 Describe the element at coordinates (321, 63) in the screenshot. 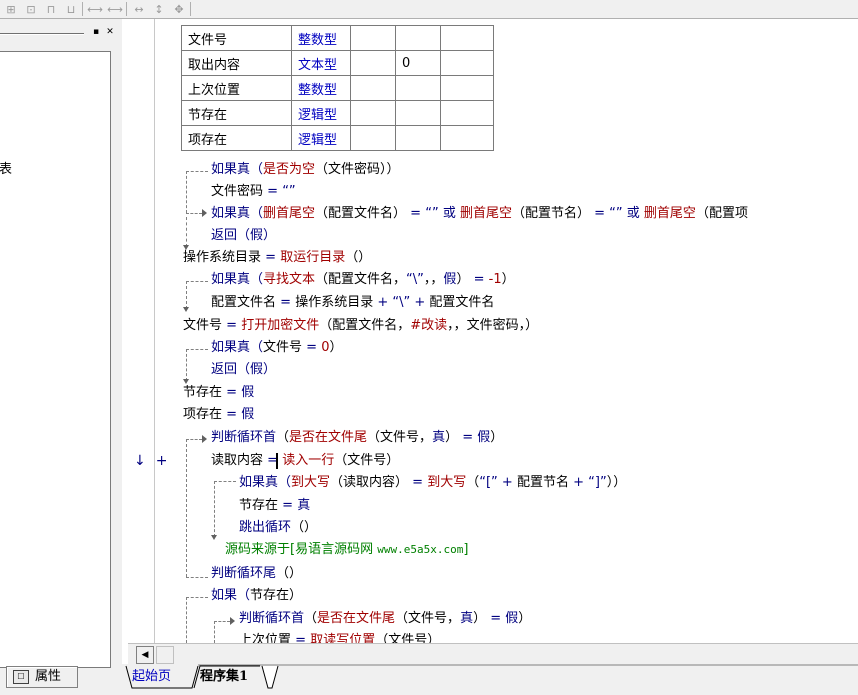

I see `variable-type: 文本型` at that location.